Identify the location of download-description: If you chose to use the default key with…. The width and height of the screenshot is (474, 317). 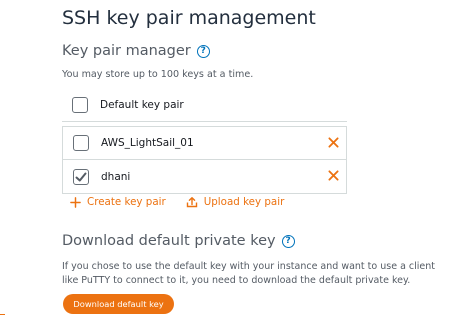
(249, 273).